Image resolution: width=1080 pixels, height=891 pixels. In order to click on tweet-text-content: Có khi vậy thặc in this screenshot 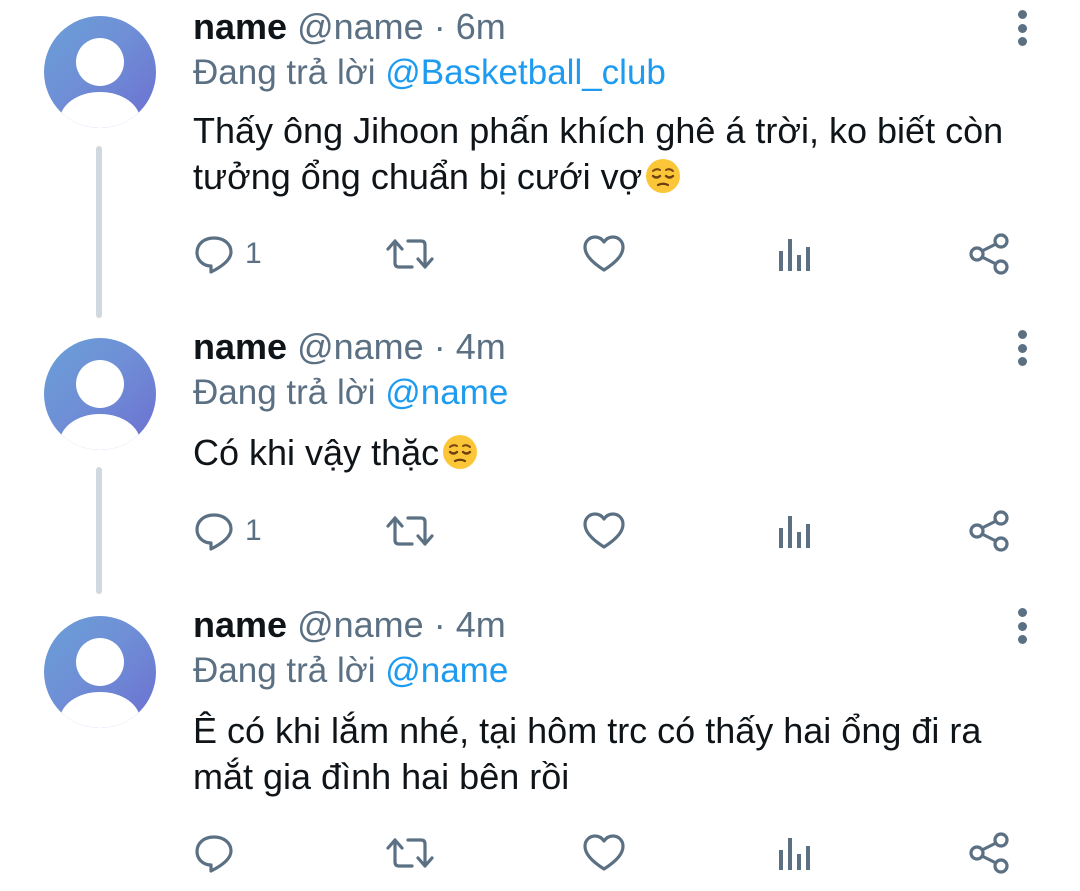, I will do `click(316, 452)`.